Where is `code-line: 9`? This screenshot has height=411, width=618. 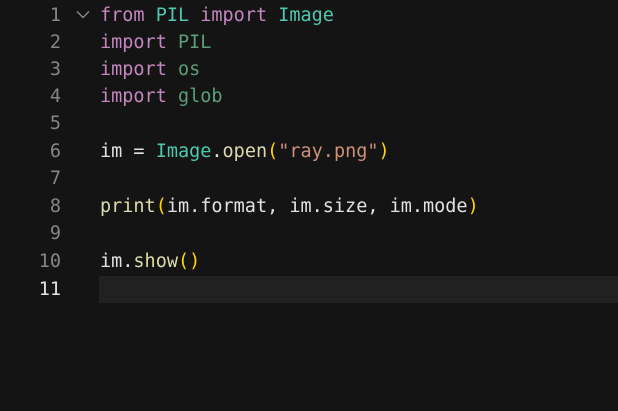
code-line: 9 is located at coordinates (309, 233).